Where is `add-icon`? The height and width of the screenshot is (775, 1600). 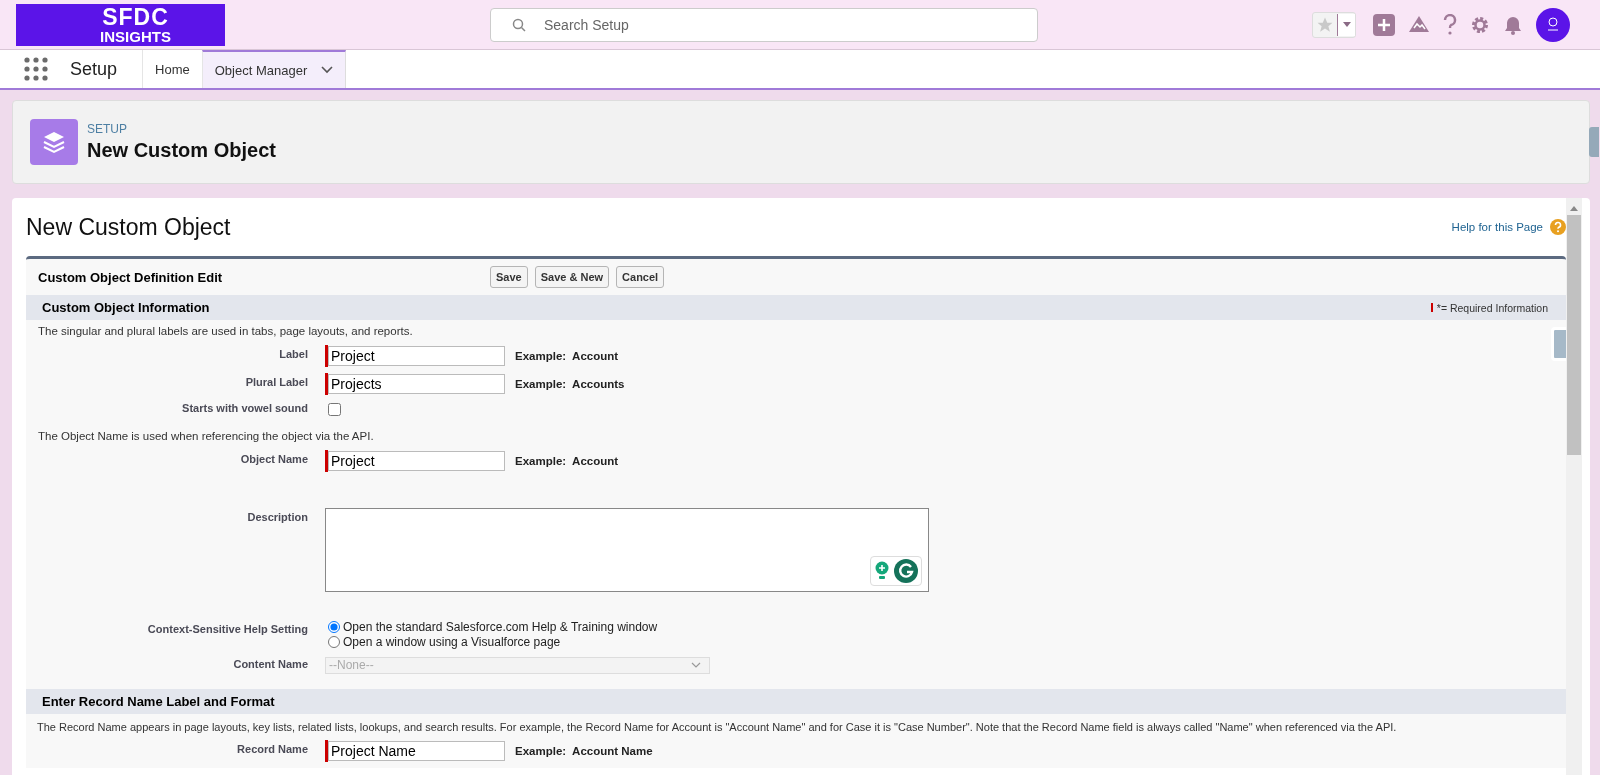
add-icon is located at coordinates (1384, 24).